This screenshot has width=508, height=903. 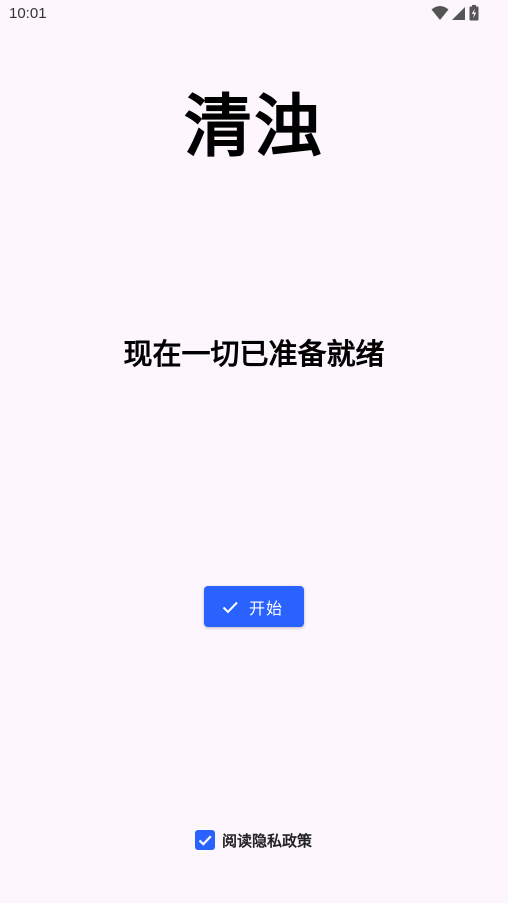 I want to click on battery-charging-icon, so click(x=474, y=13).